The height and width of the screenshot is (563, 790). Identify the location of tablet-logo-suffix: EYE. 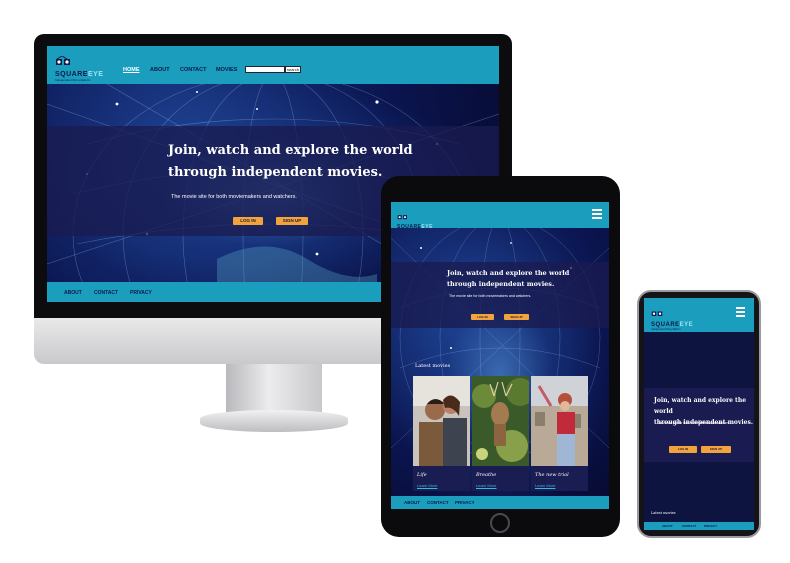
(427, 227).